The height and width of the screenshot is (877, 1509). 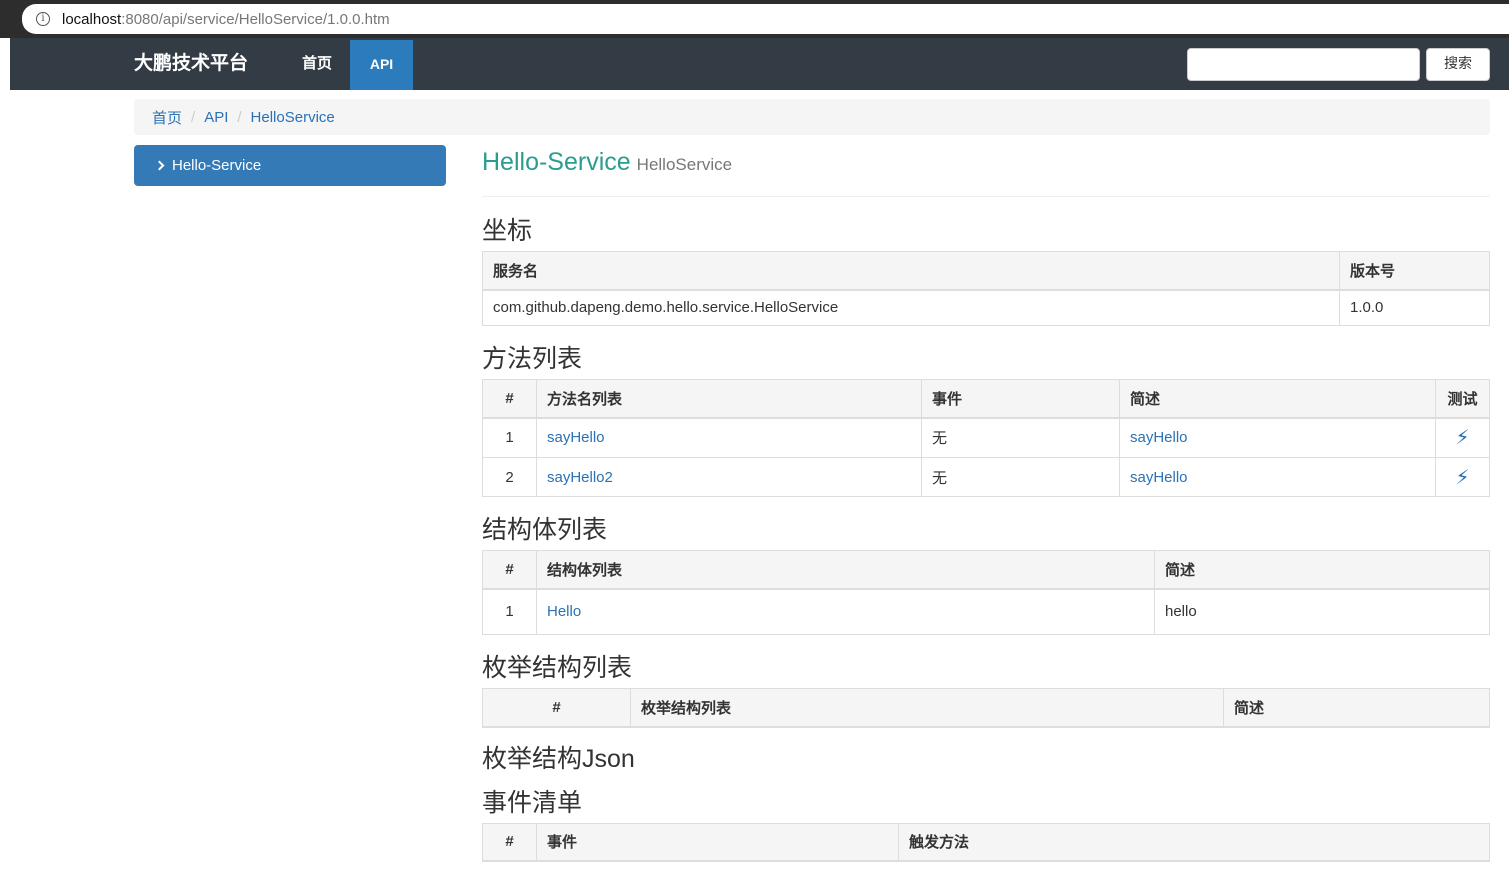 I want to click on page-subtitle: HelloService, so click(x=684, y=164).